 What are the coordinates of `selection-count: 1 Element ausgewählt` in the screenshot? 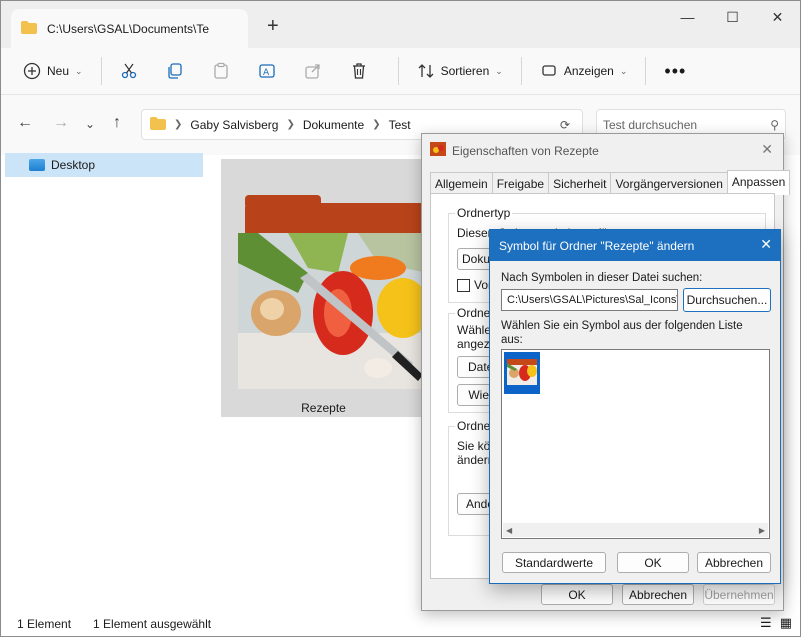 It's located at (152, 624).